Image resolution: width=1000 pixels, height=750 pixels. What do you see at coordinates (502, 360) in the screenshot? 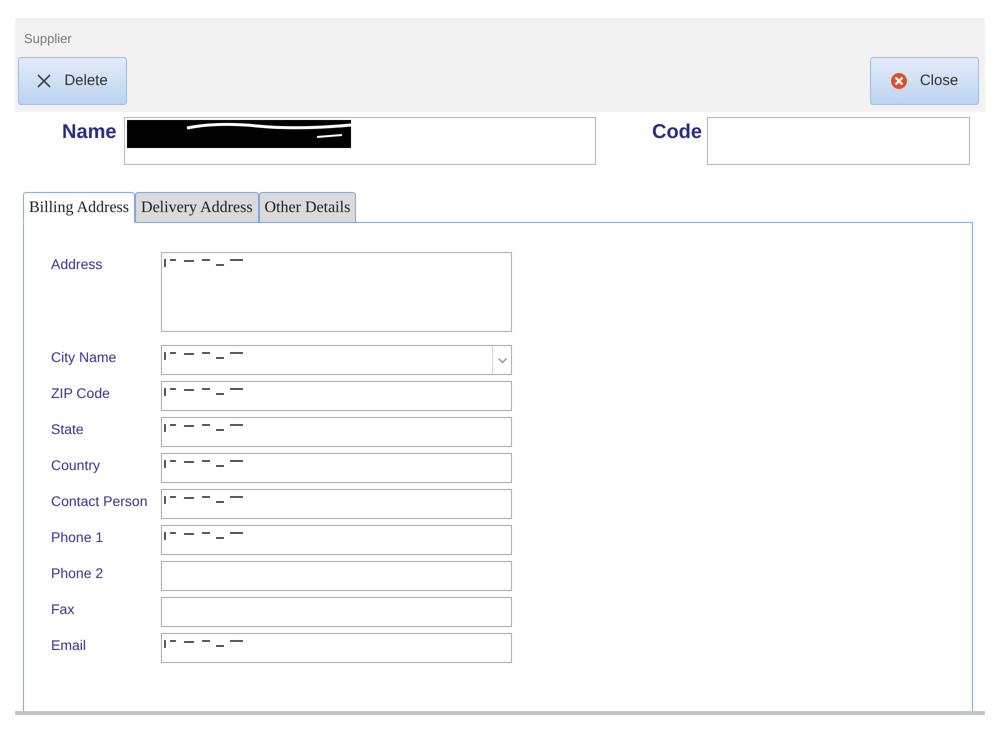
I see `chevron-down-icon` at bounding box center [502, 360].